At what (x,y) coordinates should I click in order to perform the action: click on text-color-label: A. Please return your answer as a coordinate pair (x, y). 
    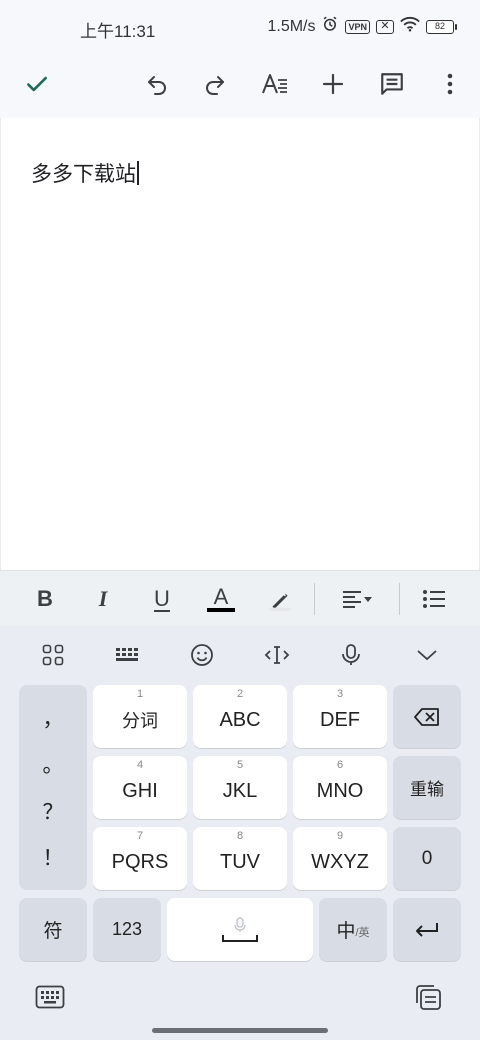
    Looking at the image, I should click on (221, 596).